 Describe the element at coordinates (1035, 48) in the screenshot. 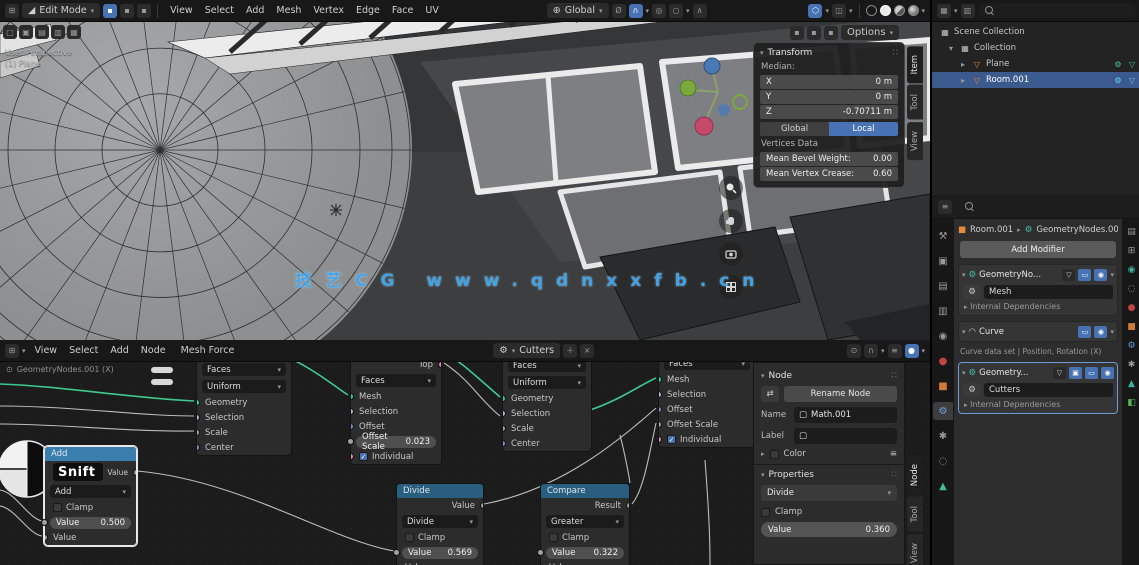

I see `outliner-row-collection: ▾ ▦ Collection` at that location.